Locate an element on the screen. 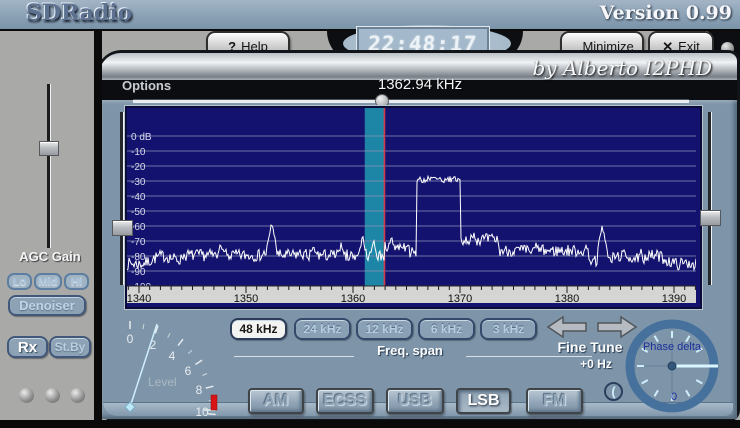 This screenshot has width=740, height=428. span-button-48-khz: 48 kHz is located at coordinates (258, 329).